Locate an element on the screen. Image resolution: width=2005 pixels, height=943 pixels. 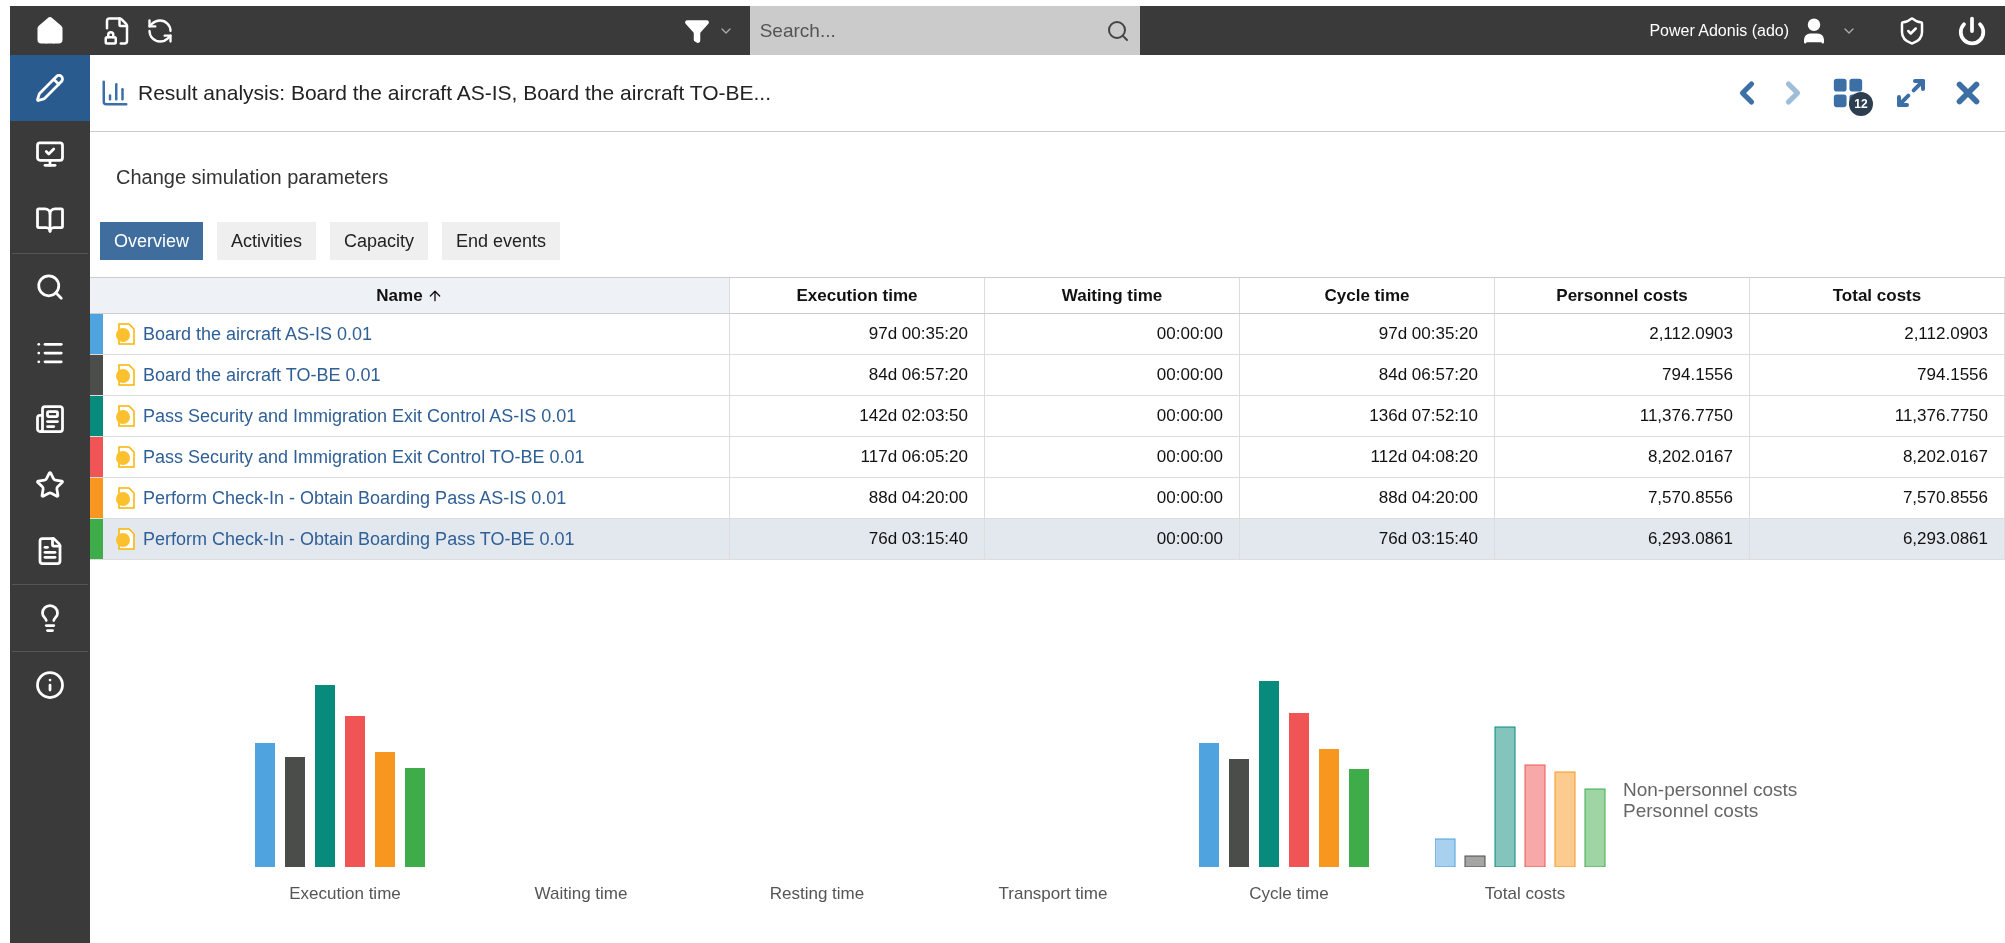
power-icon is located at coordinates (1972, 30).